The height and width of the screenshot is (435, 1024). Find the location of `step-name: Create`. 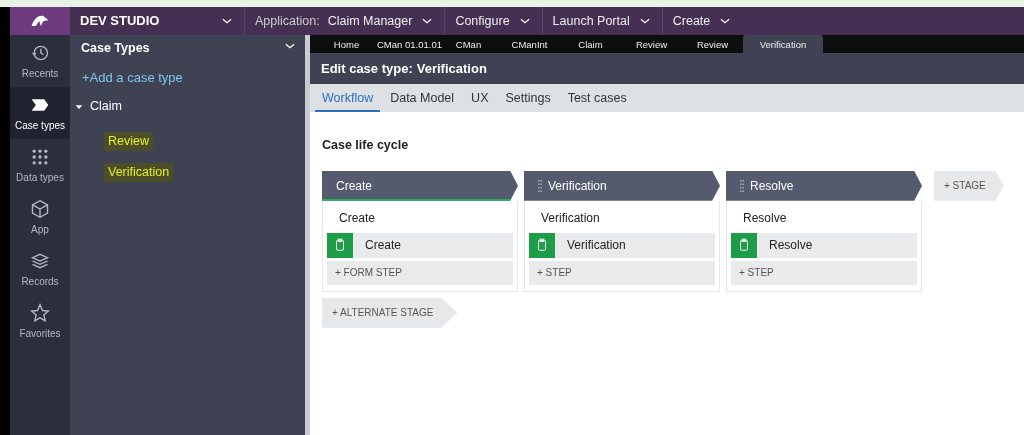

step-name: Create is located at coordinates (383, 246).